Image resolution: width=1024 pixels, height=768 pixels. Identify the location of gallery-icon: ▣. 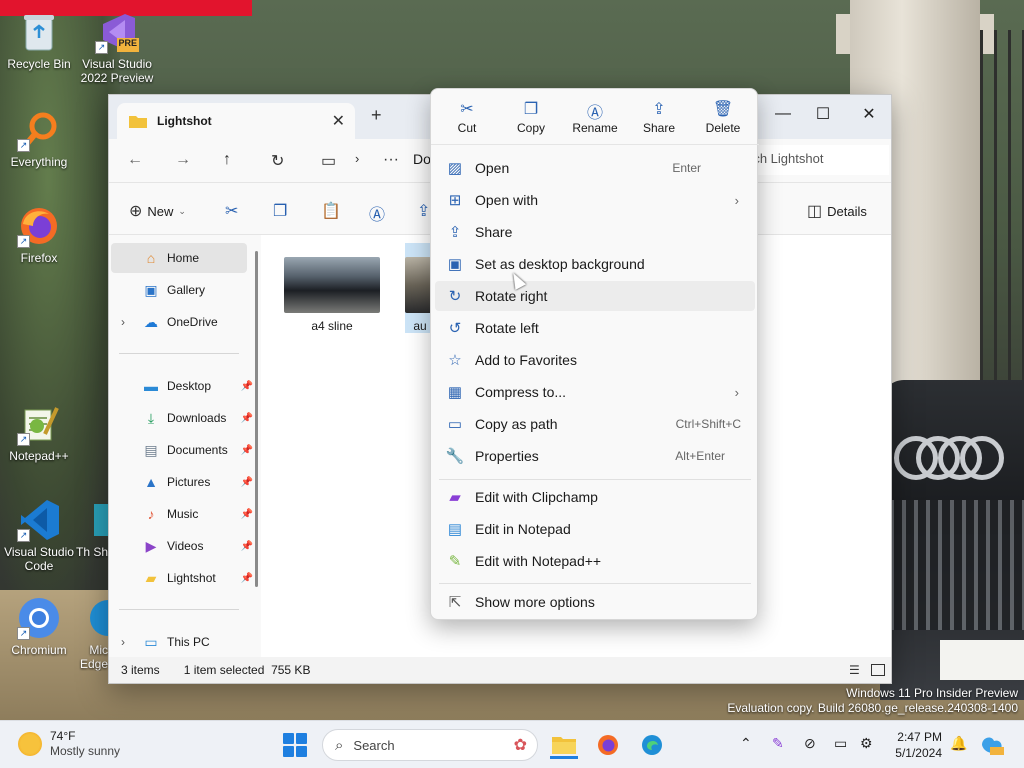
(151, 289).